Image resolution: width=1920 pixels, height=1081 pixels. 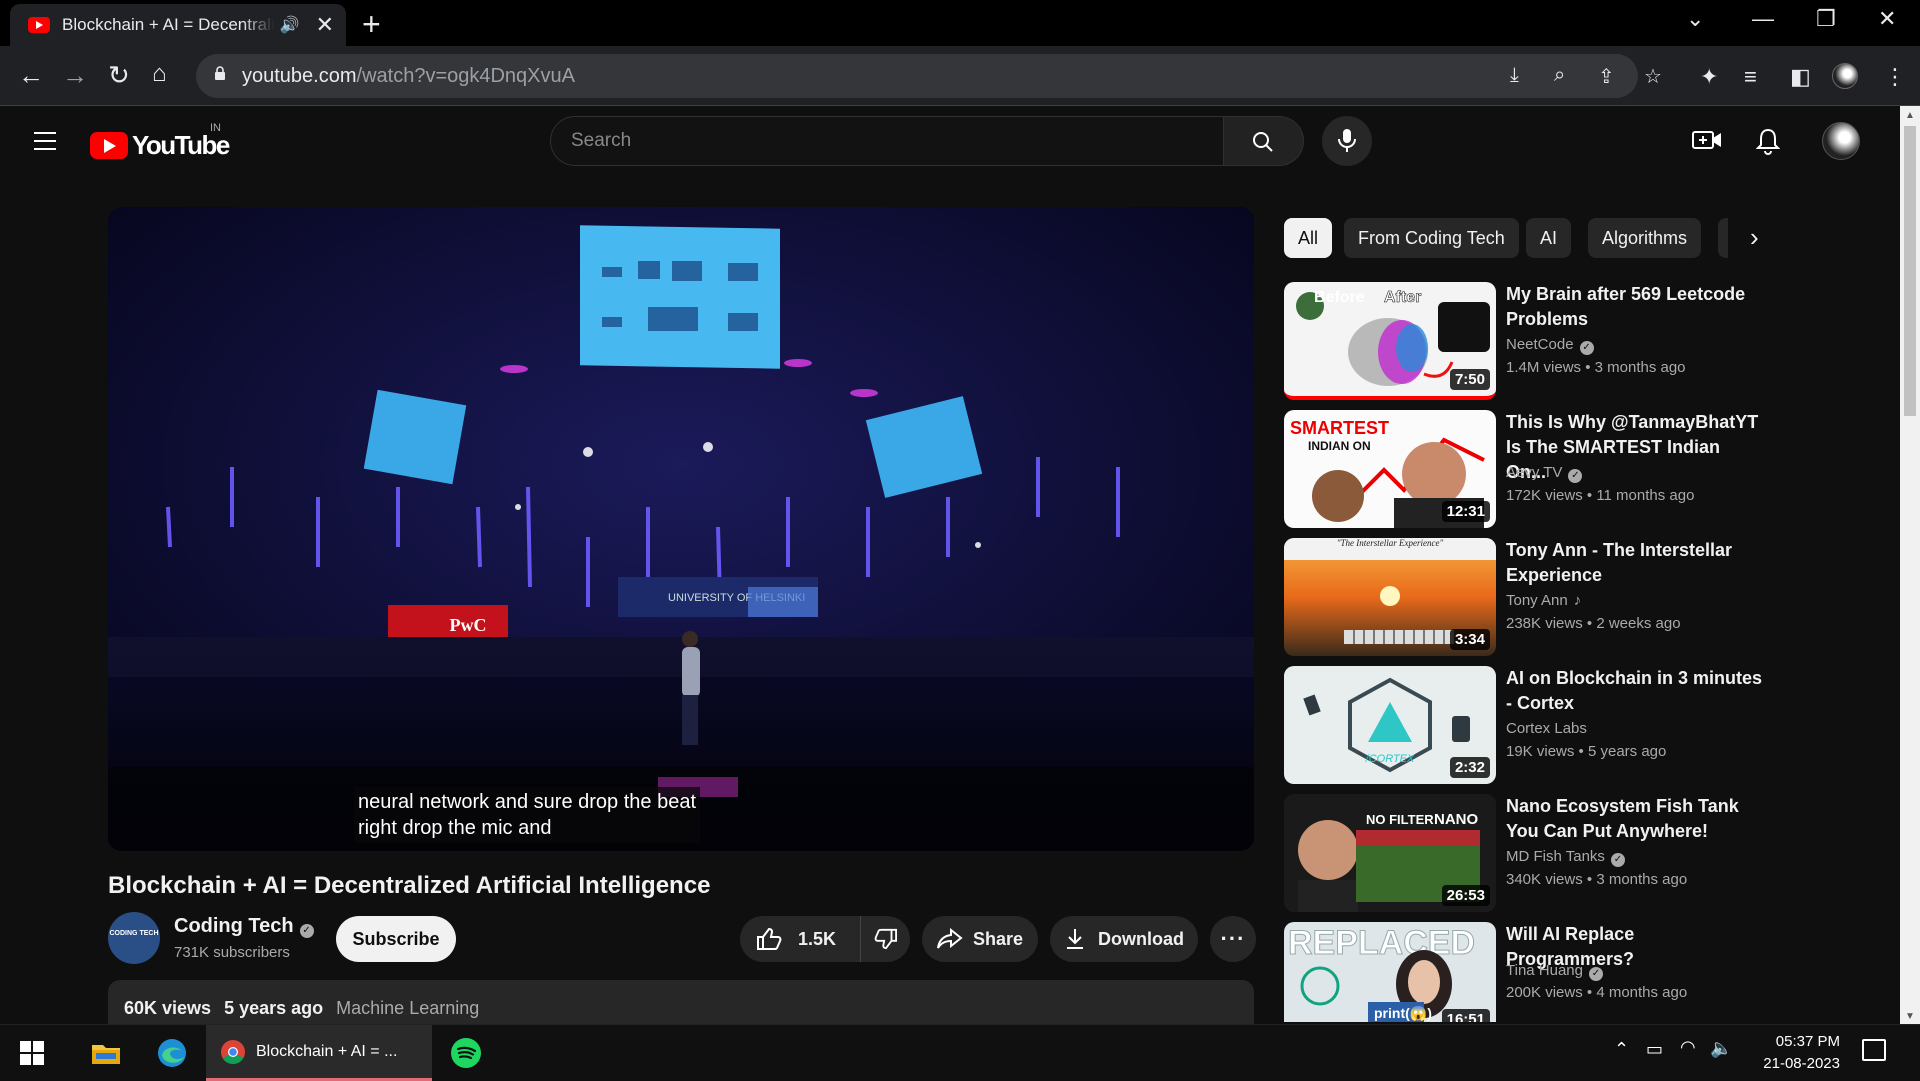 What do you see at coordinates (160, 141) in the screenshot?
I see `youtube-logo: YouTube IN` at bounding box center [160, 141].